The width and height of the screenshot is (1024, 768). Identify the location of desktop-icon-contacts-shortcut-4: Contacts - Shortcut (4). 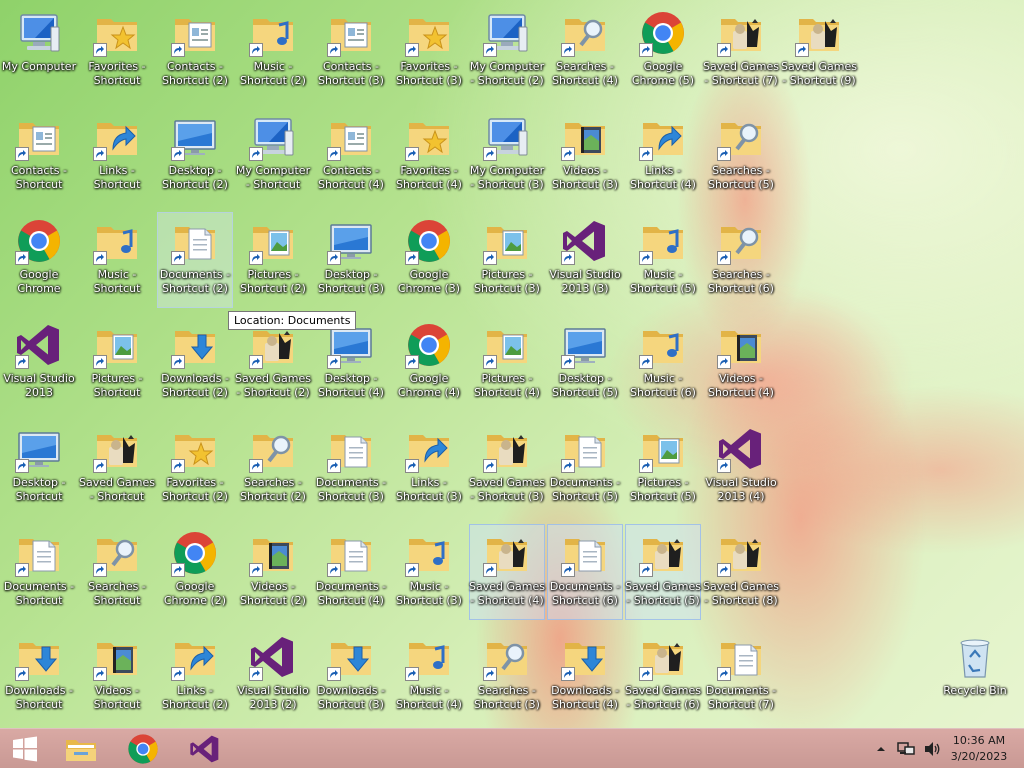
(351, 156).